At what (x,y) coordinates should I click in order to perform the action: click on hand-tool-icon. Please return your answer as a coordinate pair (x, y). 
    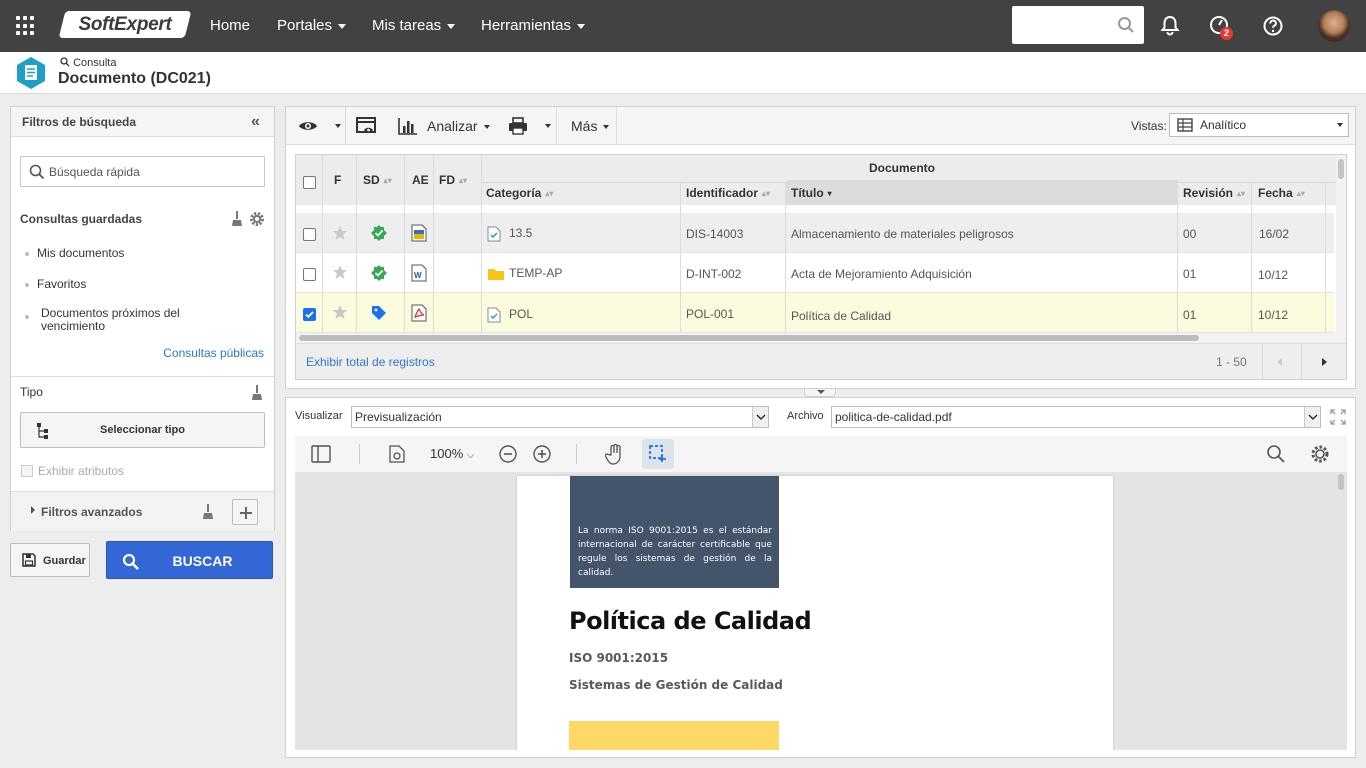
    Looking at the image, I should click on (615, 454).